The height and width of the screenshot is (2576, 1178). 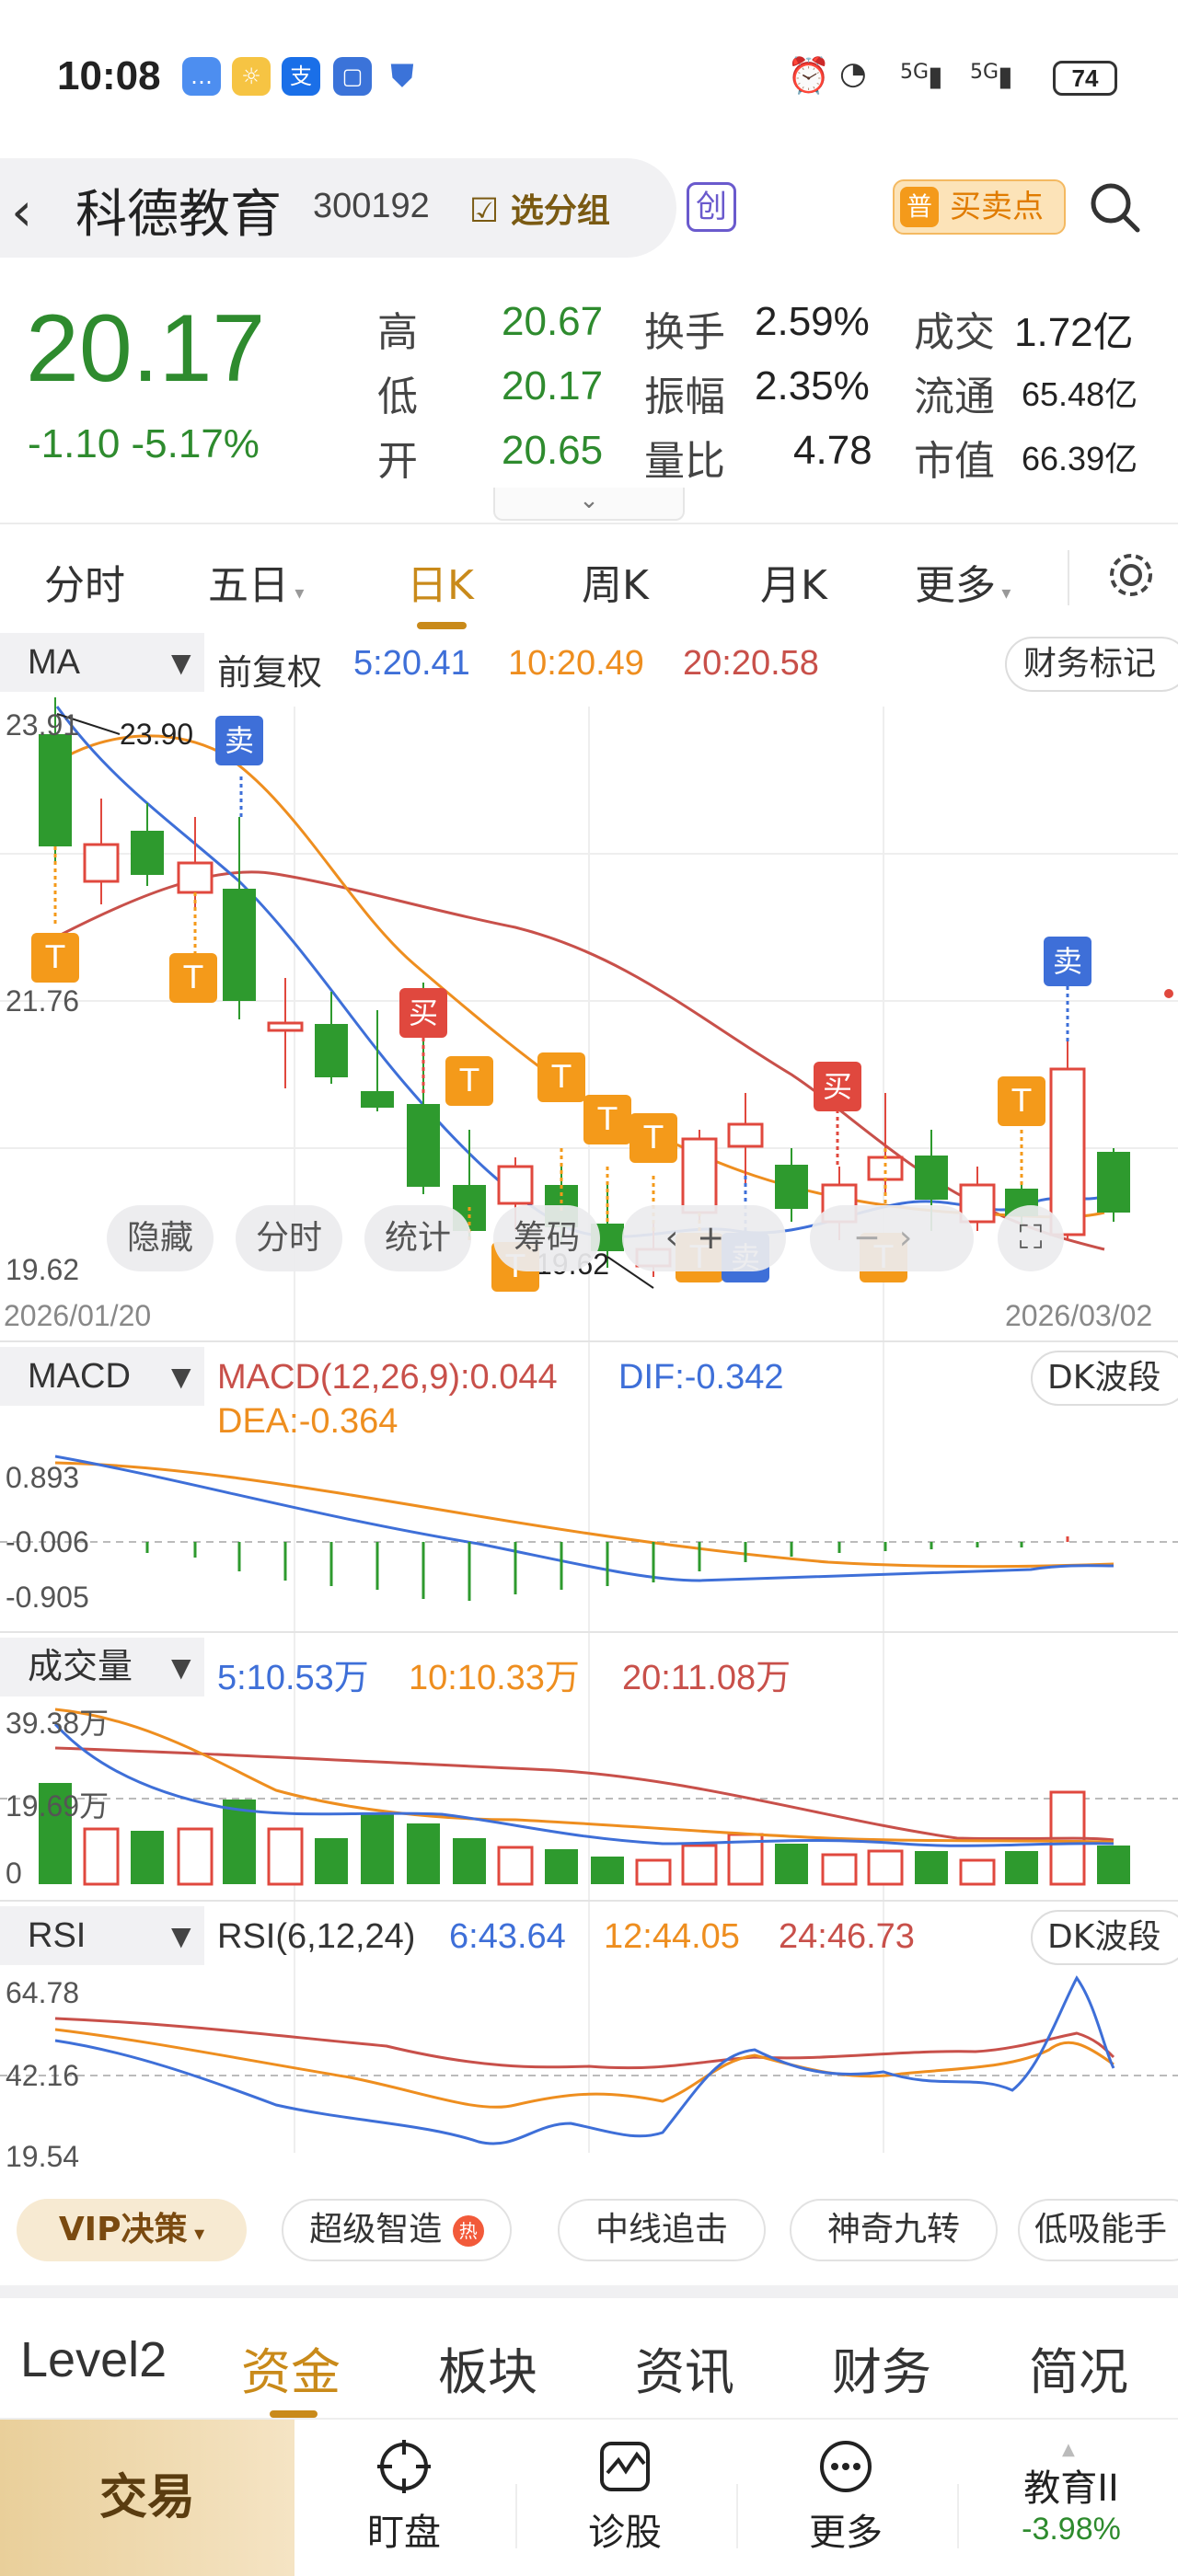 What do you see at coordinates (1104, 1378) in the screenshot?
I see `dk-wave-button: DK波段` at bounding box center [1104, 1378].